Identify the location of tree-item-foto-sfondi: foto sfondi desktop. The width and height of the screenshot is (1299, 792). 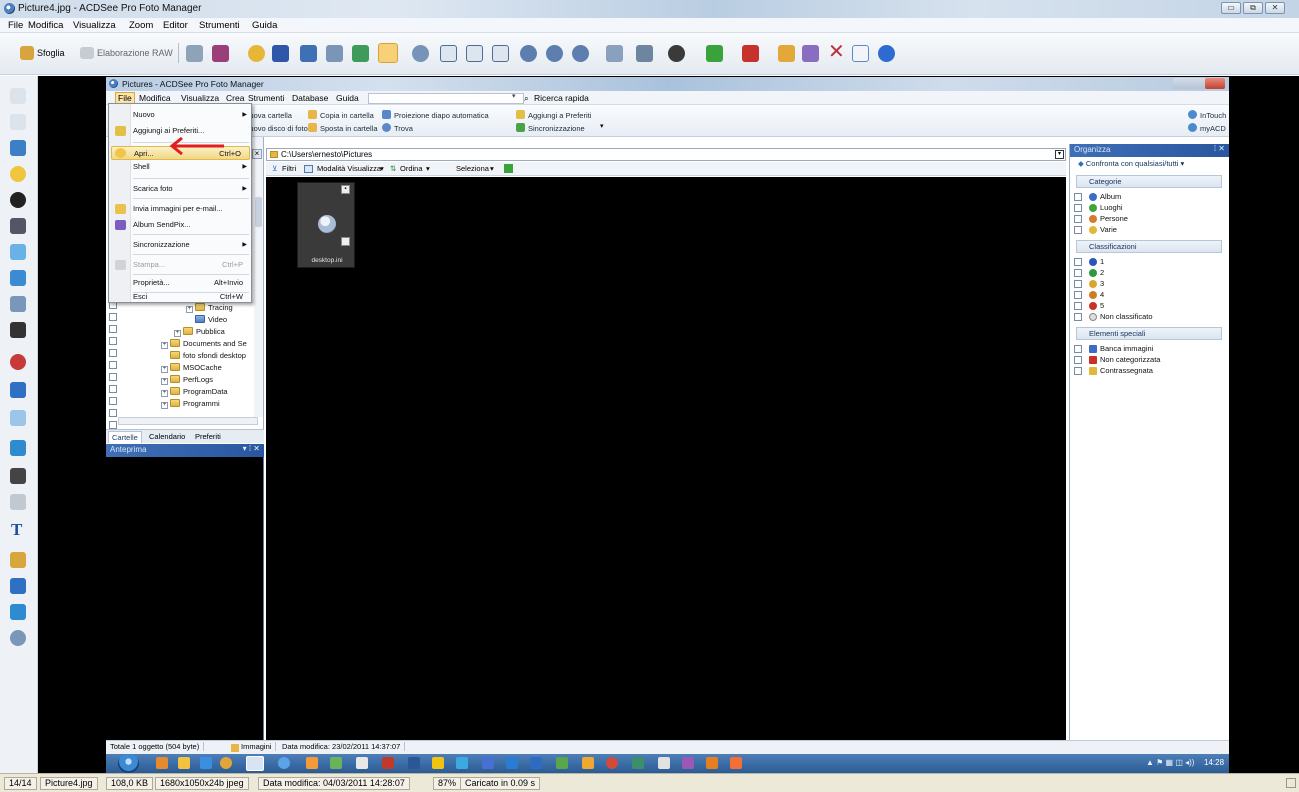
(208, 355).